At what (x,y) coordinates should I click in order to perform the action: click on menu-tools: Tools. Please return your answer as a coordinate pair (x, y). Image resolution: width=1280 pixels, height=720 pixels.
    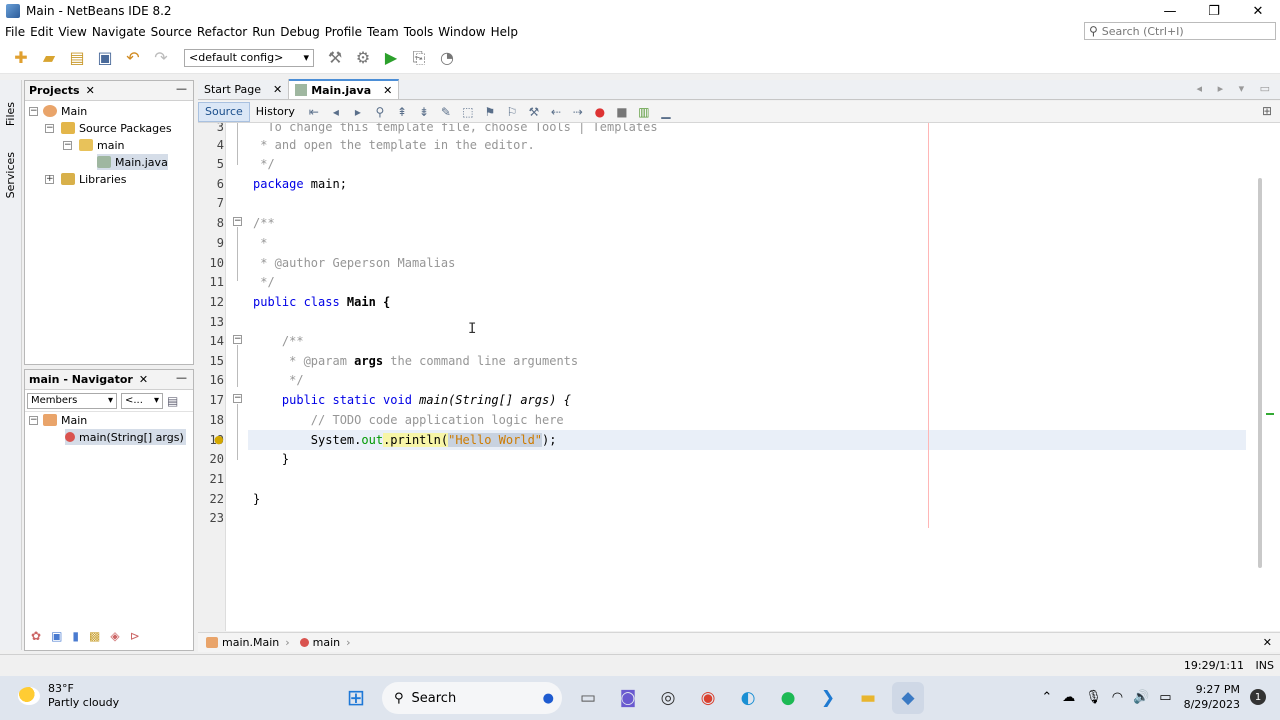
    Looking at the image, I should click on (419, 32).